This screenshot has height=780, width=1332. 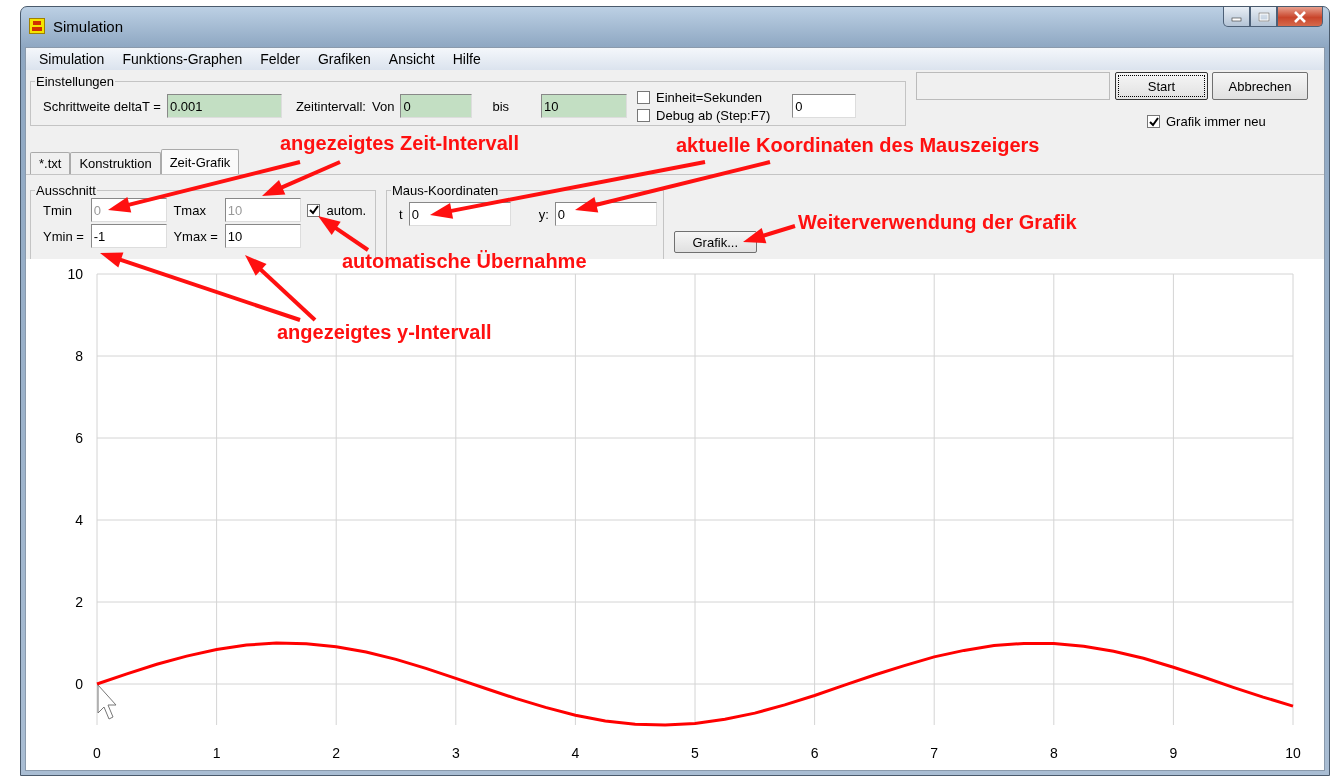 What do you see at coordinates (1216, 121) in the screenshot?
I see `checkbox-label: Grafik immer neu` at bounding box center [1216, 121].